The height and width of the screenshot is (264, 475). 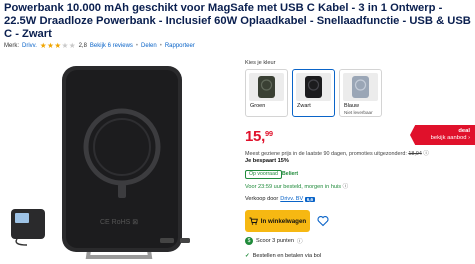 I want to click on add-to-cart-button: In winkelwagen, so click(x=277, y=221).